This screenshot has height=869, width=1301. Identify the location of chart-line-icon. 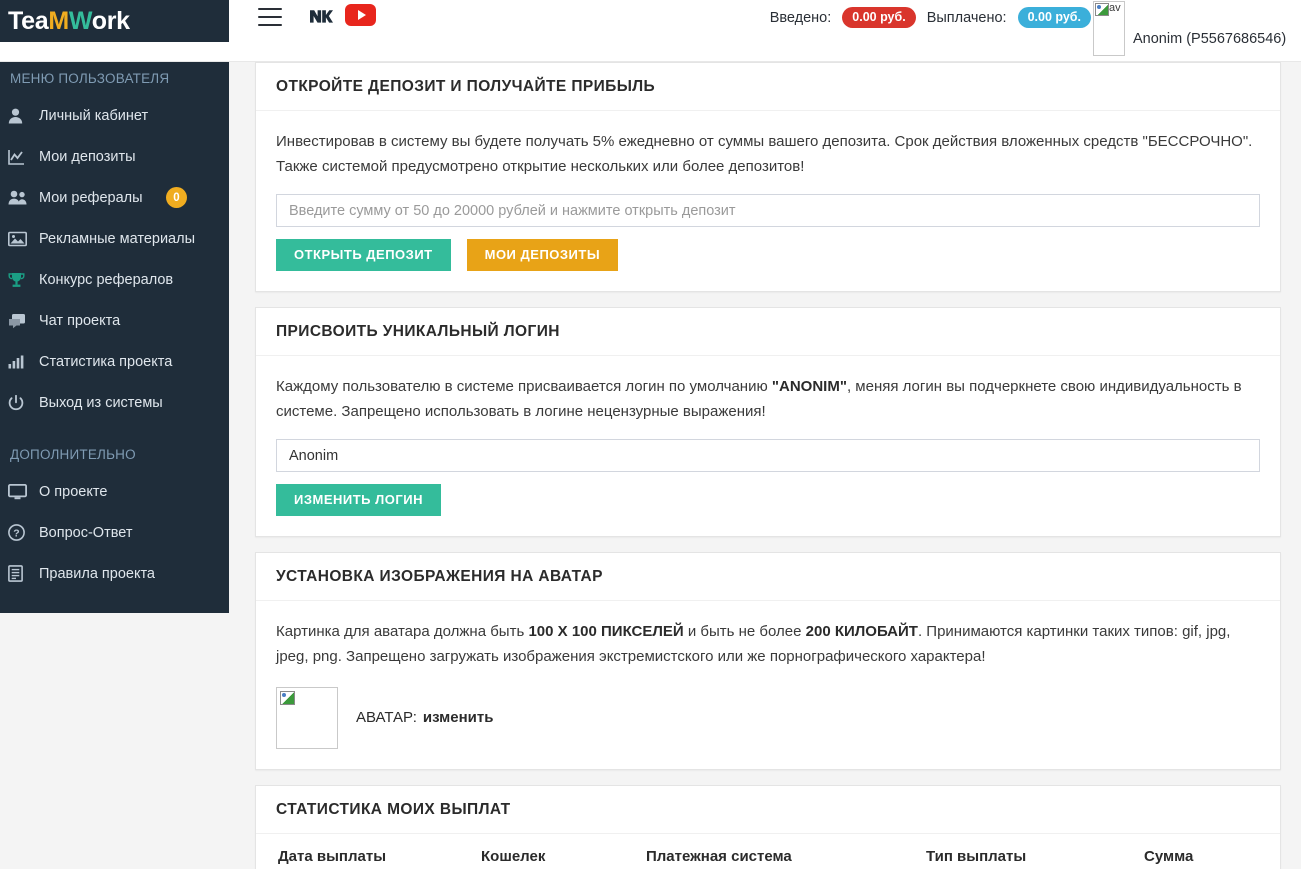
(21, 157).